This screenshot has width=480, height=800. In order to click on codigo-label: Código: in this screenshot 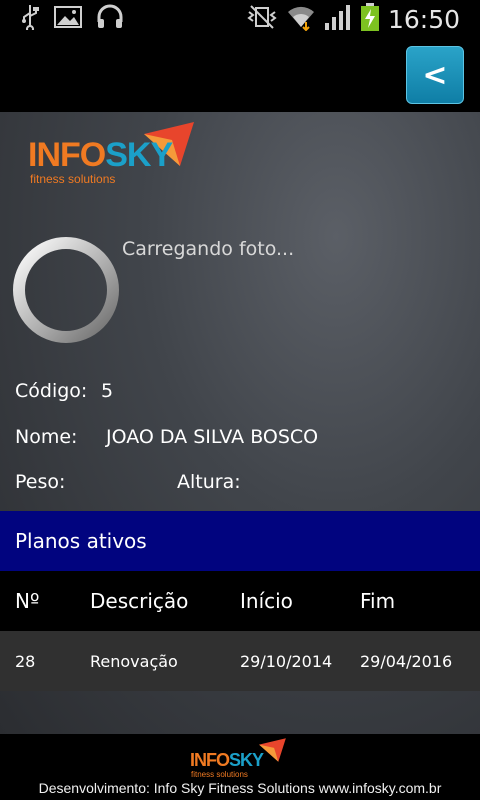, I will do `click(51, 391)`.